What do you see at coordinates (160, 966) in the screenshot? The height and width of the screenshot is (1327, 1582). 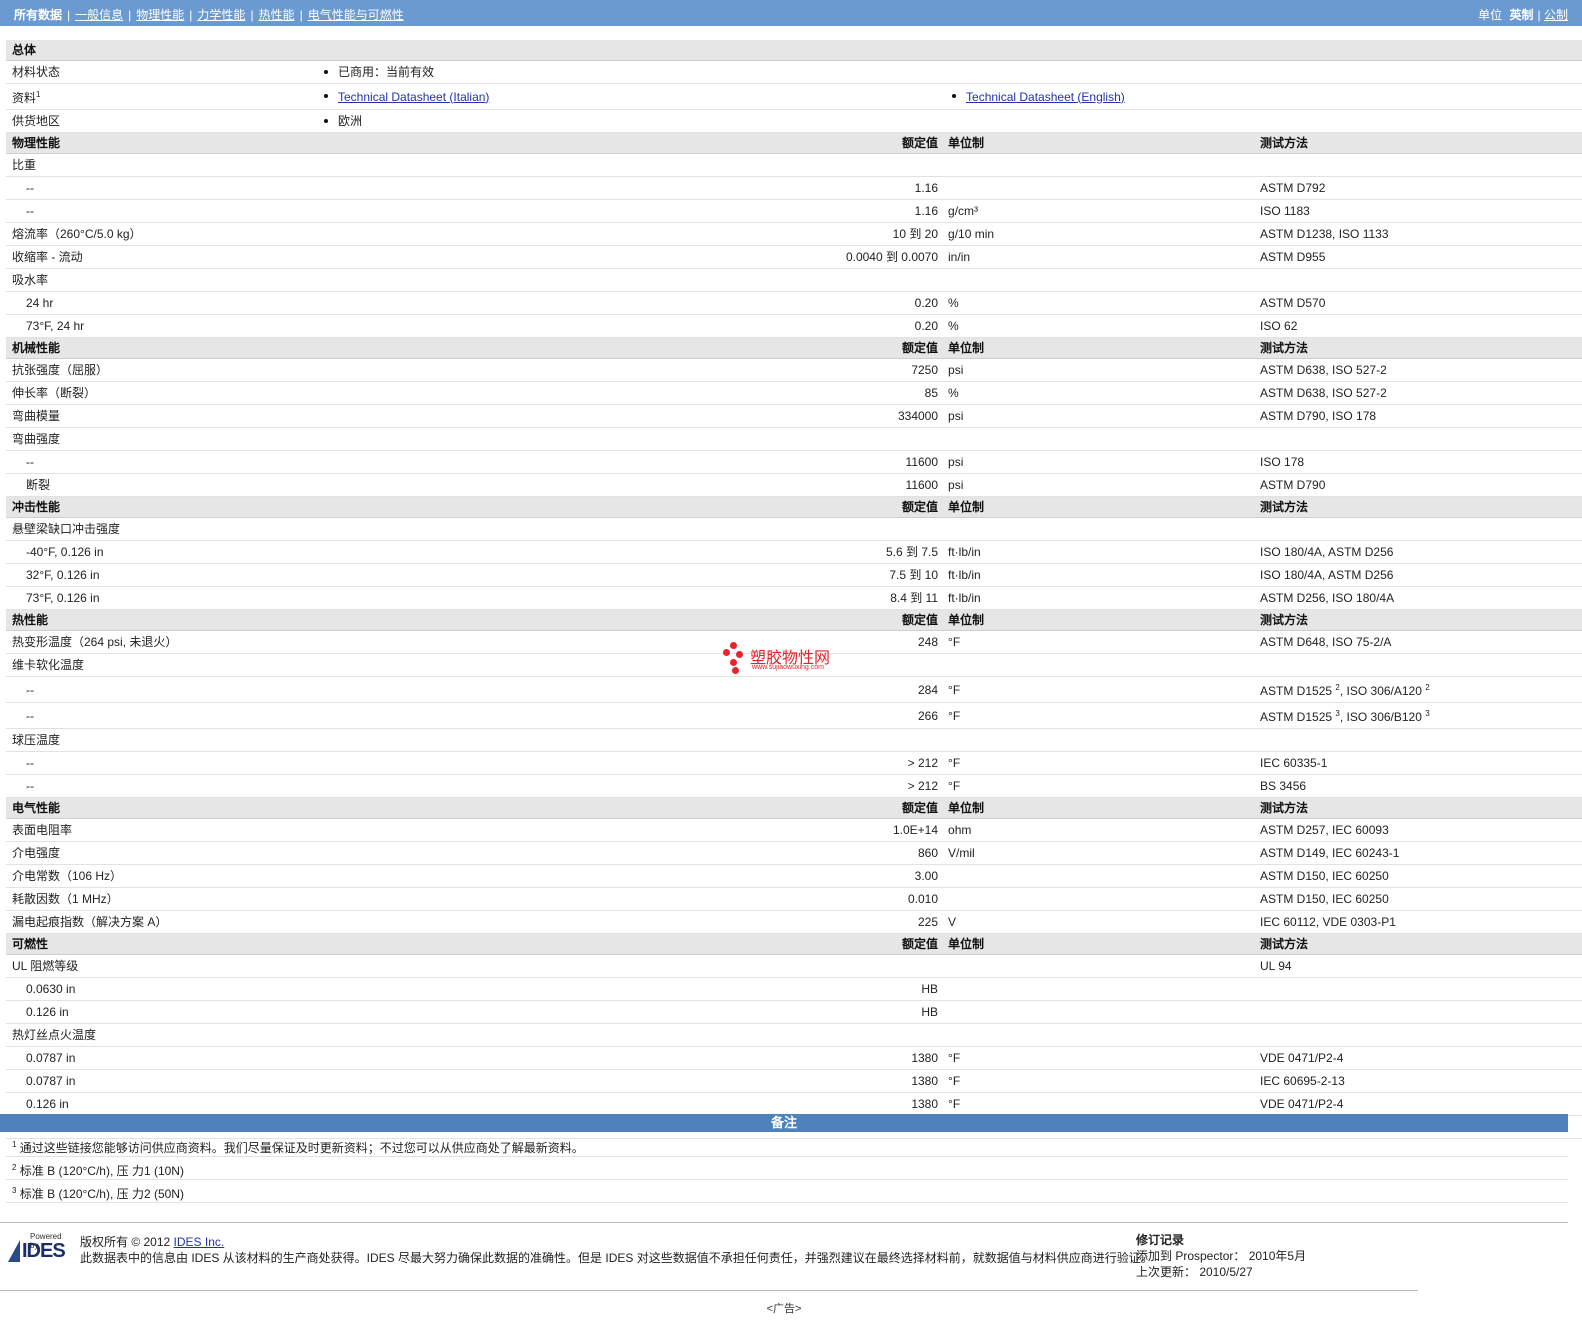 I see `property-label: UL 阻燃等级` at bounding box center [160, 966].